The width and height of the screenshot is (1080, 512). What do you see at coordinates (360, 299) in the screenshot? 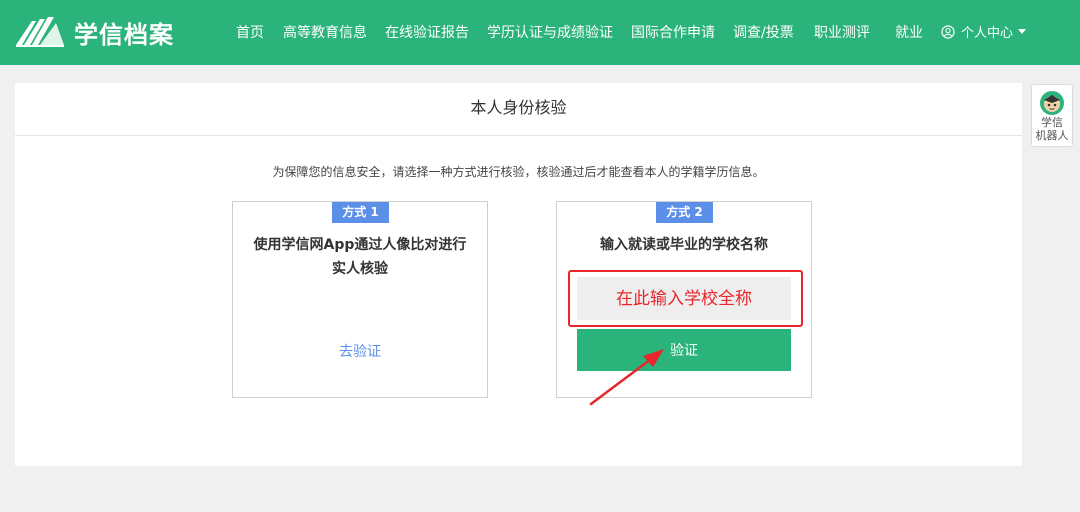
I see `method-1-card: 方式 1 使用学信网App通过人像比对进行实人核验 去验证` at bounding box center [360, 299].